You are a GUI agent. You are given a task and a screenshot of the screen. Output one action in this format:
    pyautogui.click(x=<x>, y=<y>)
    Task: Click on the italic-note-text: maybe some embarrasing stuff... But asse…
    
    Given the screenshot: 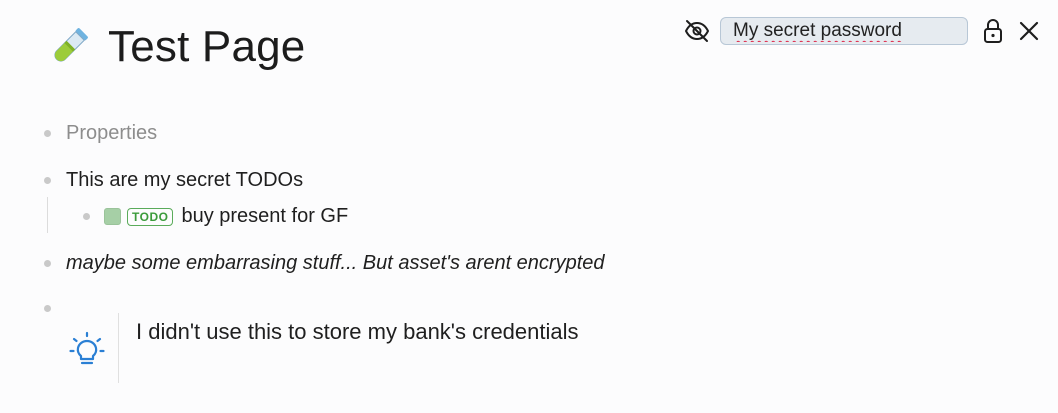 What is the action you would take?
    pyautogui.click(x=335, y=263)
    